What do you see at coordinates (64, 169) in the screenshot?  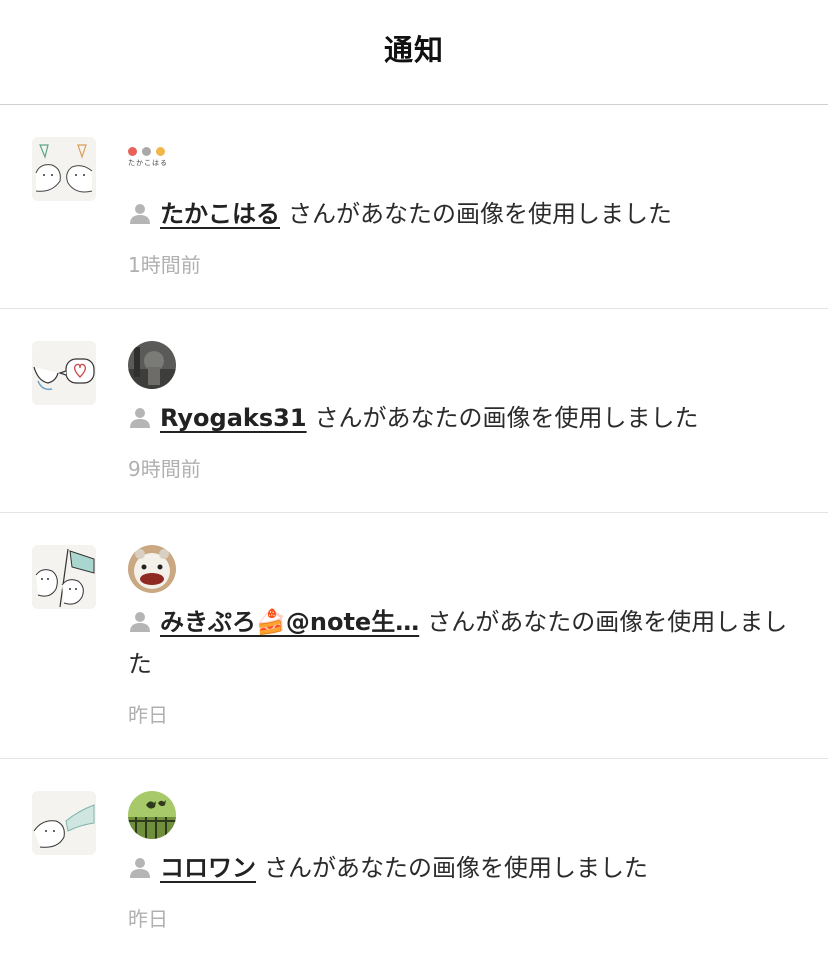 I see `two-characters-sketch-icon` at bounding box center [64, 169].